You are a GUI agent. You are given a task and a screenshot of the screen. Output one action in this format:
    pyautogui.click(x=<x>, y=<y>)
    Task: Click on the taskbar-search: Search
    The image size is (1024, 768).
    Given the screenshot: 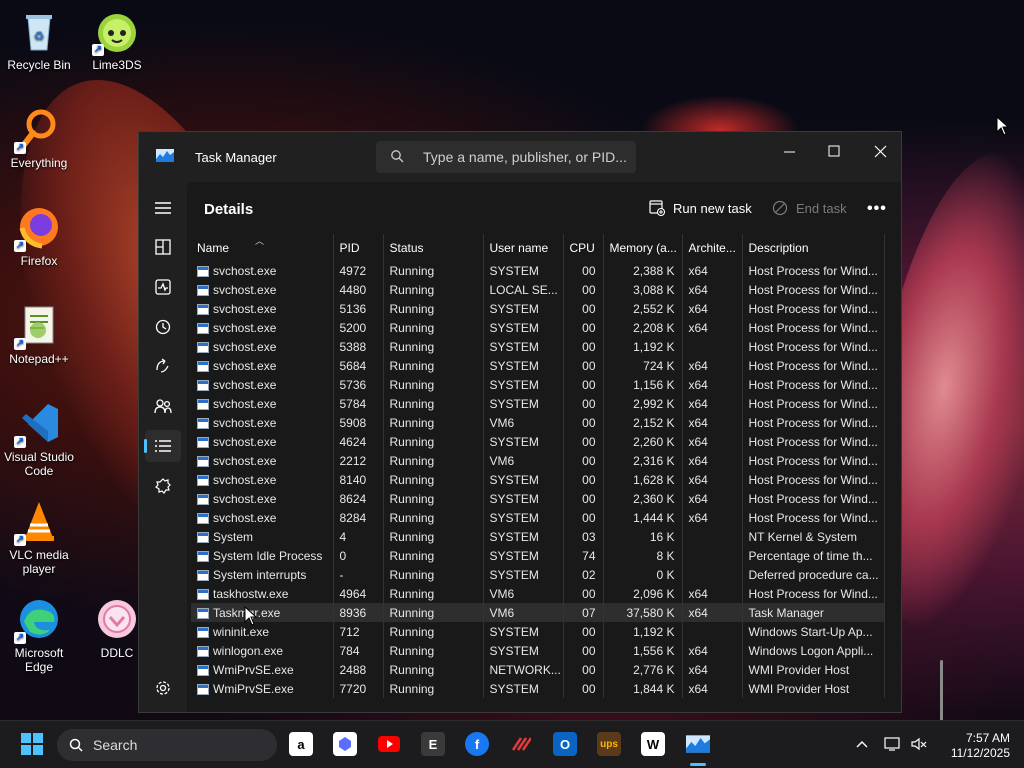 What is the action you would take?
    pyautogui.click(x=167, y=745)
    